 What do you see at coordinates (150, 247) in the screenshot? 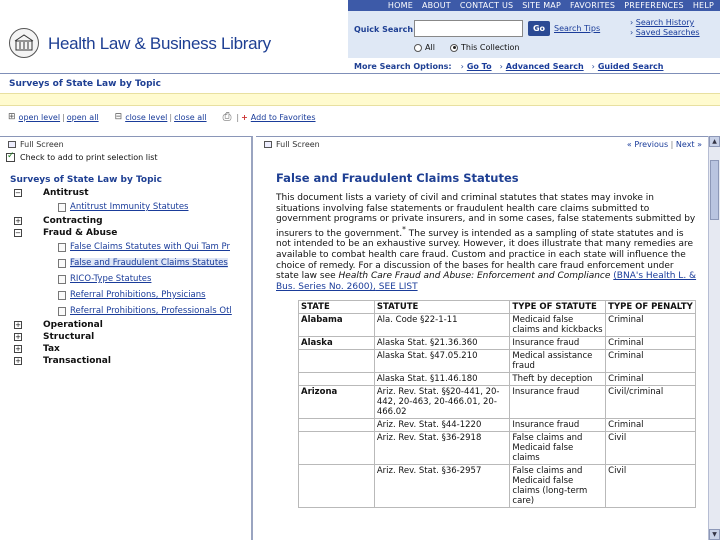
I see `tree-leaf-link: False Claims Statutes with Qui Tam Pr` at bounding box center [150, 247].